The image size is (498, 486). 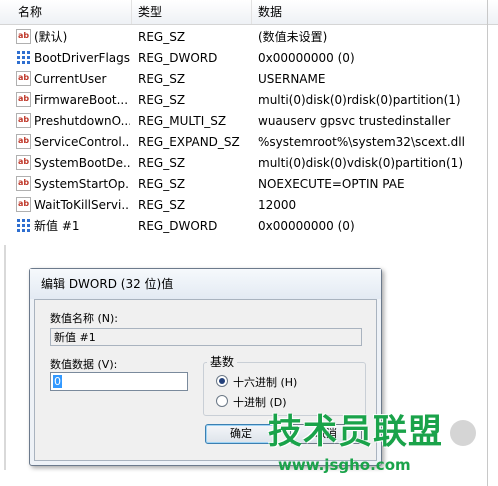 I want to click on watermark-url: www.jsgho.com, so click(x=344, y=465).